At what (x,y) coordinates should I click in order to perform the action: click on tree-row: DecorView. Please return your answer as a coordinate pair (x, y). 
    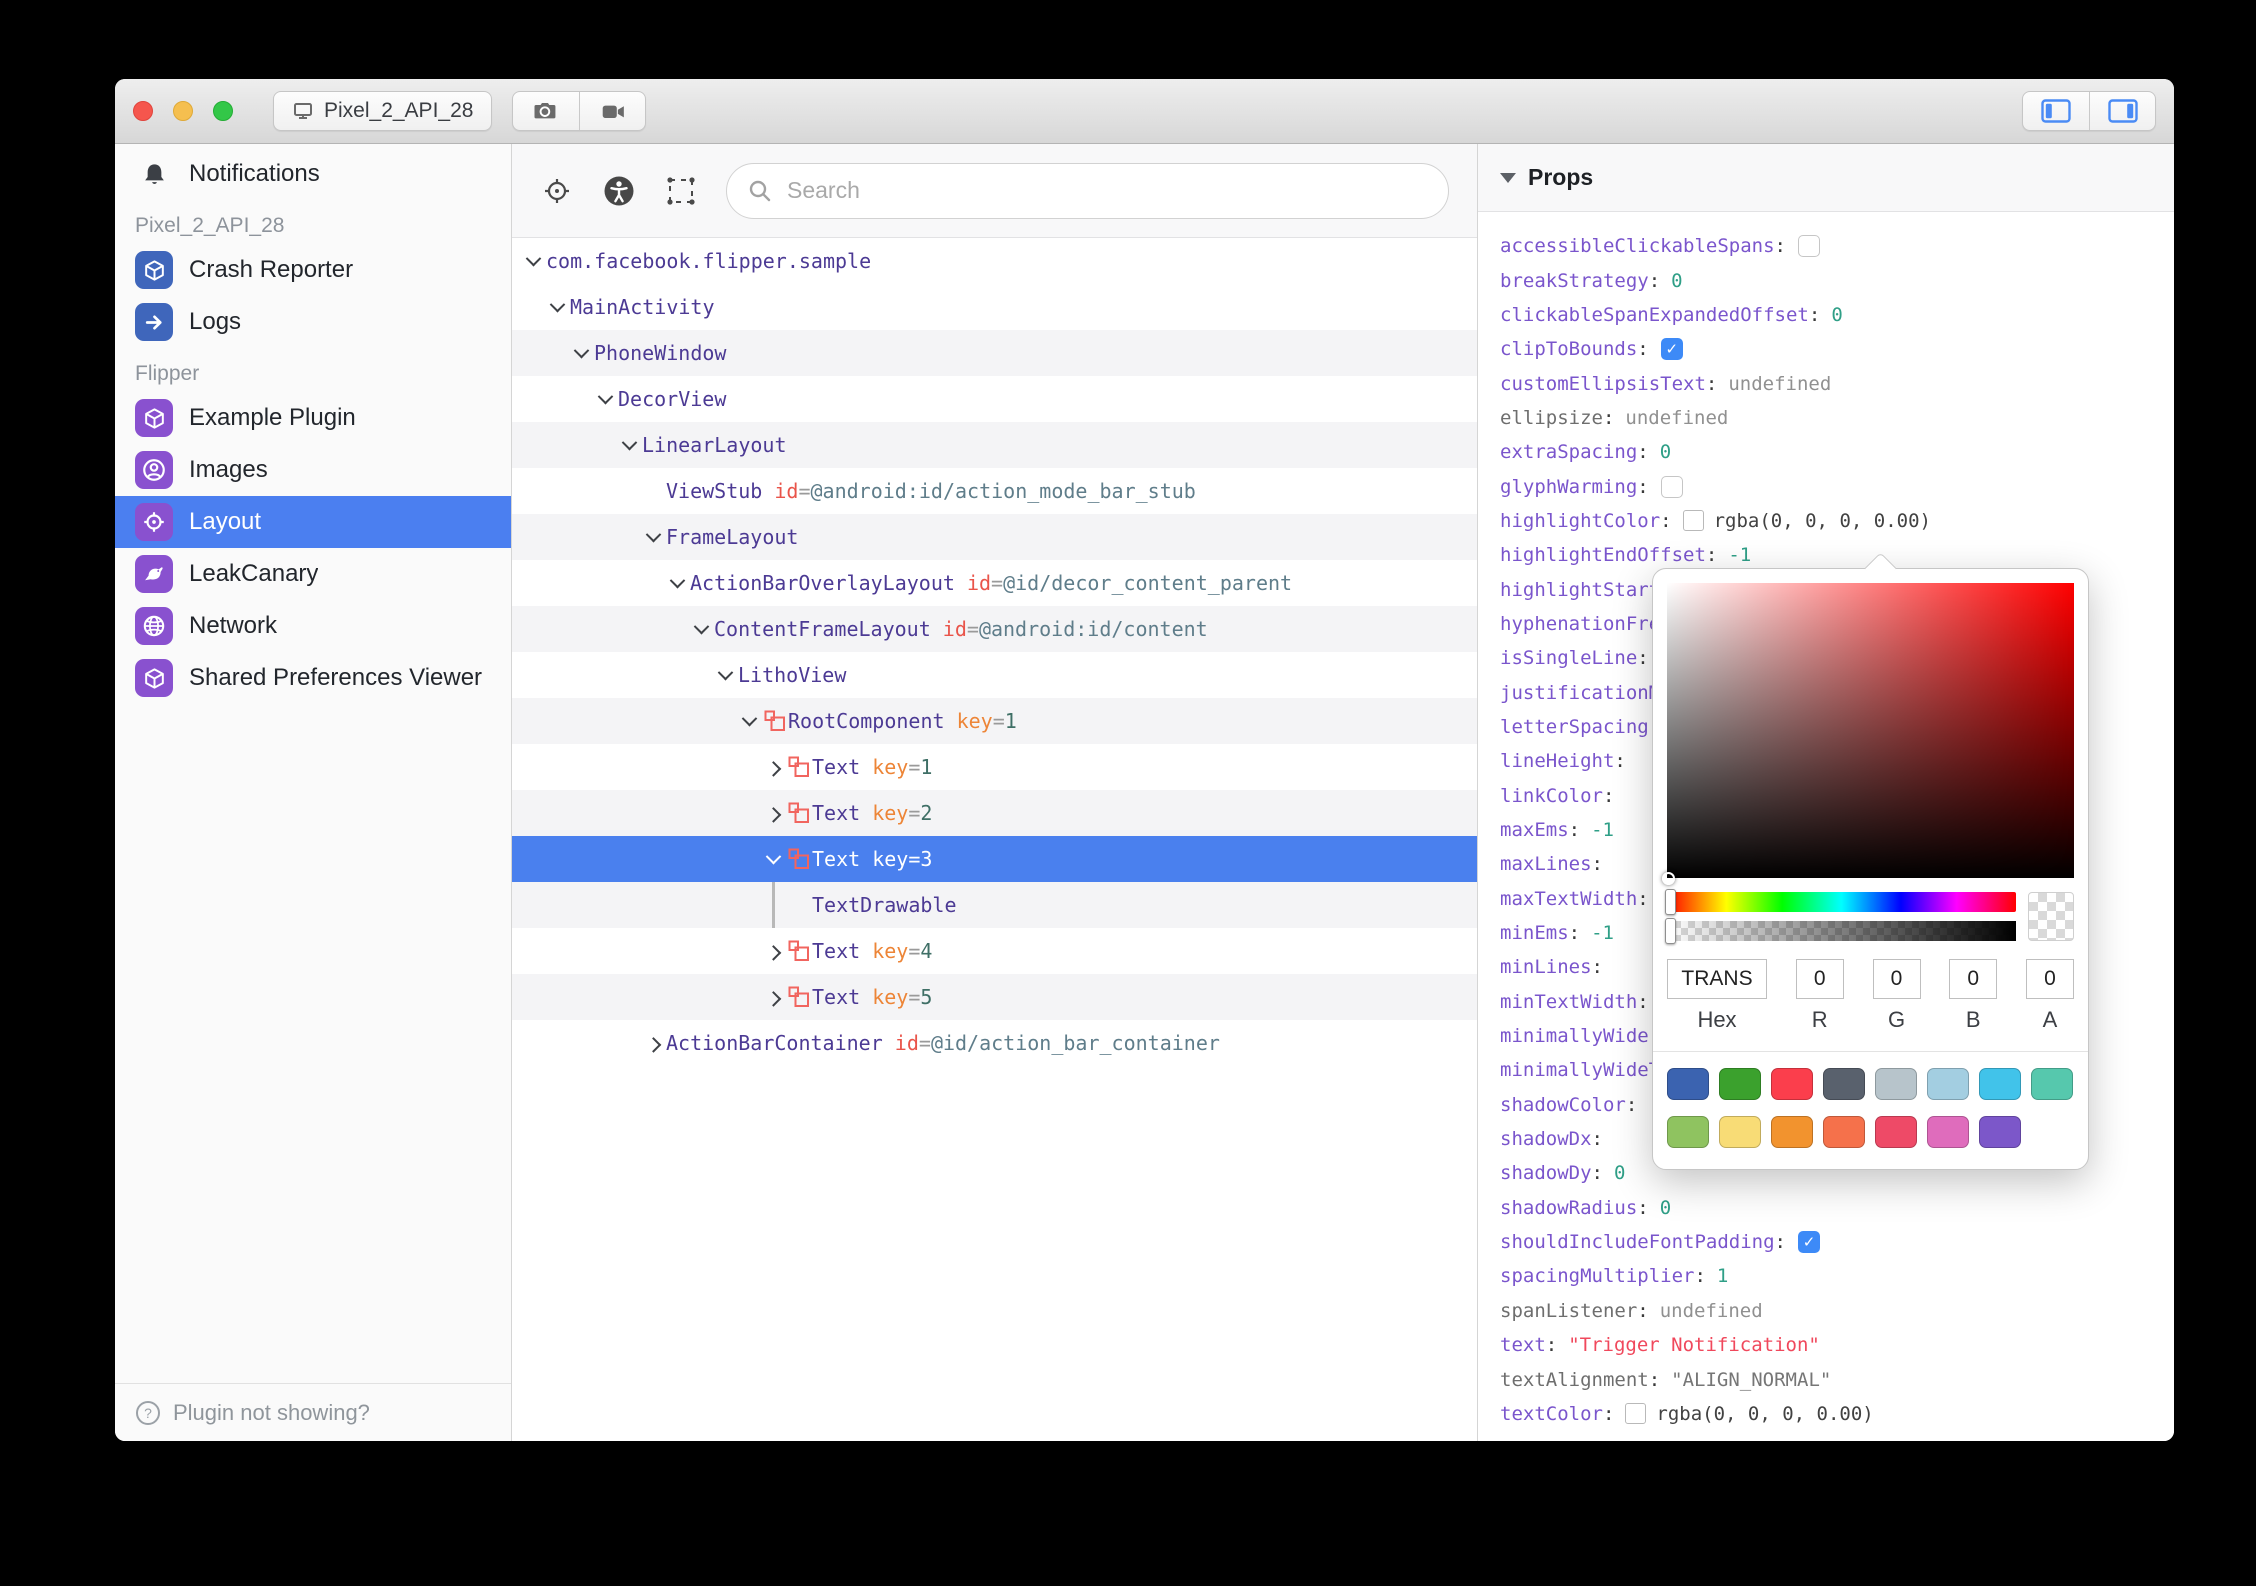
    Looking at the image, I should click on (994, 399).